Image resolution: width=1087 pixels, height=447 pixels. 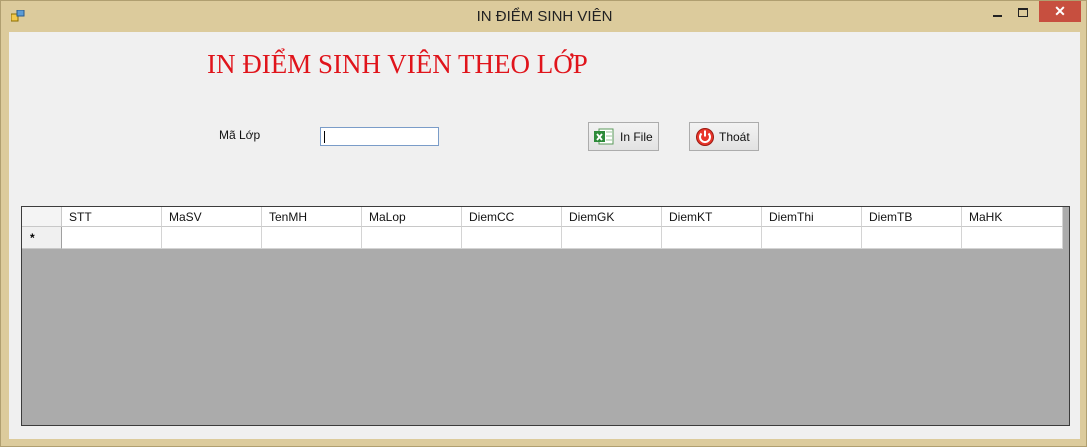 I want to click on cell-tenmh, so click(x=312, y=238).